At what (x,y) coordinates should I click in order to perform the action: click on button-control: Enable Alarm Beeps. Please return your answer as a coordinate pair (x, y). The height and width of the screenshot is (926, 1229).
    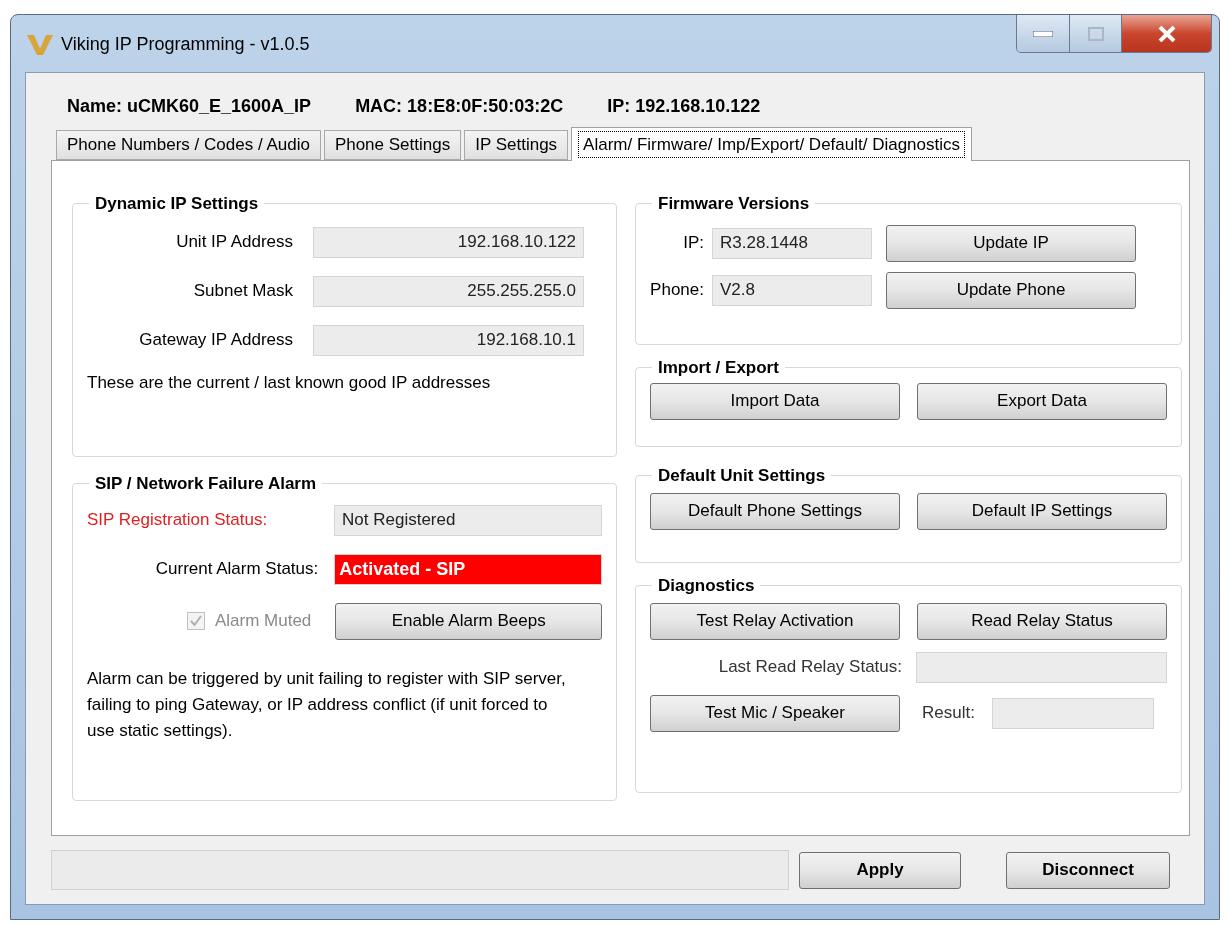
    Looking at the image, I should click on (468, 621).